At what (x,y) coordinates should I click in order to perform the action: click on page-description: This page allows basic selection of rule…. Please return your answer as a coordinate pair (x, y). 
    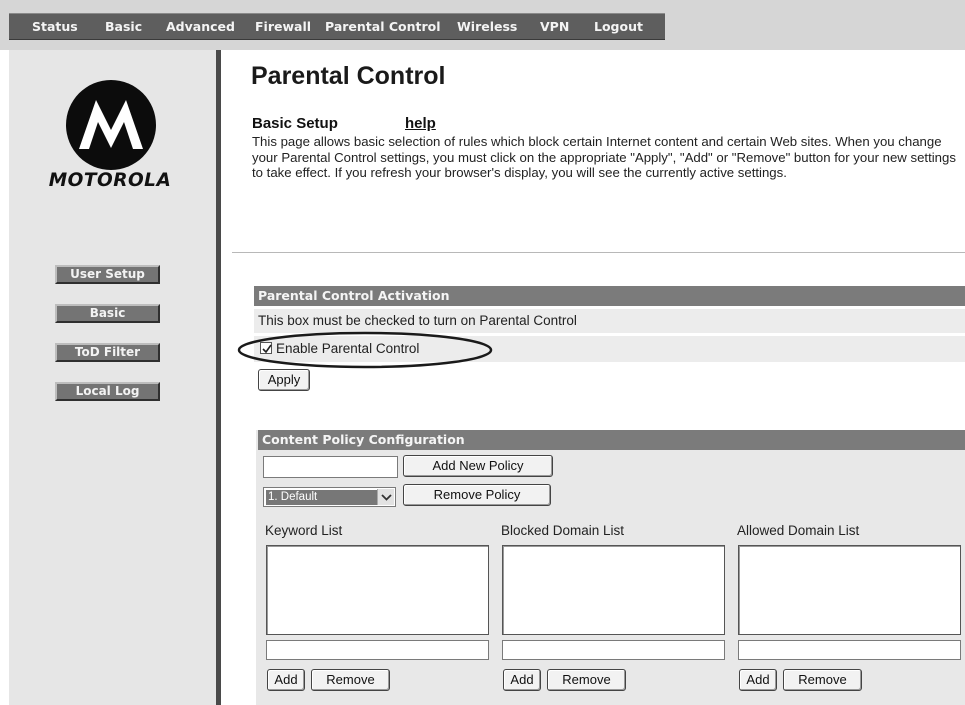
    Looking at the image, I should click on (604, 157).